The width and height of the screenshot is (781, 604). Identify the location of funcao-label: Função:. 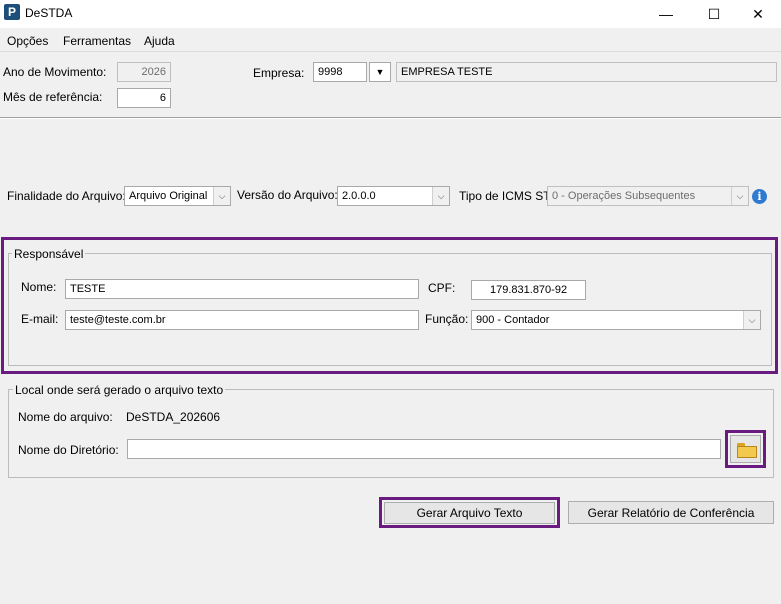
(447, 319).